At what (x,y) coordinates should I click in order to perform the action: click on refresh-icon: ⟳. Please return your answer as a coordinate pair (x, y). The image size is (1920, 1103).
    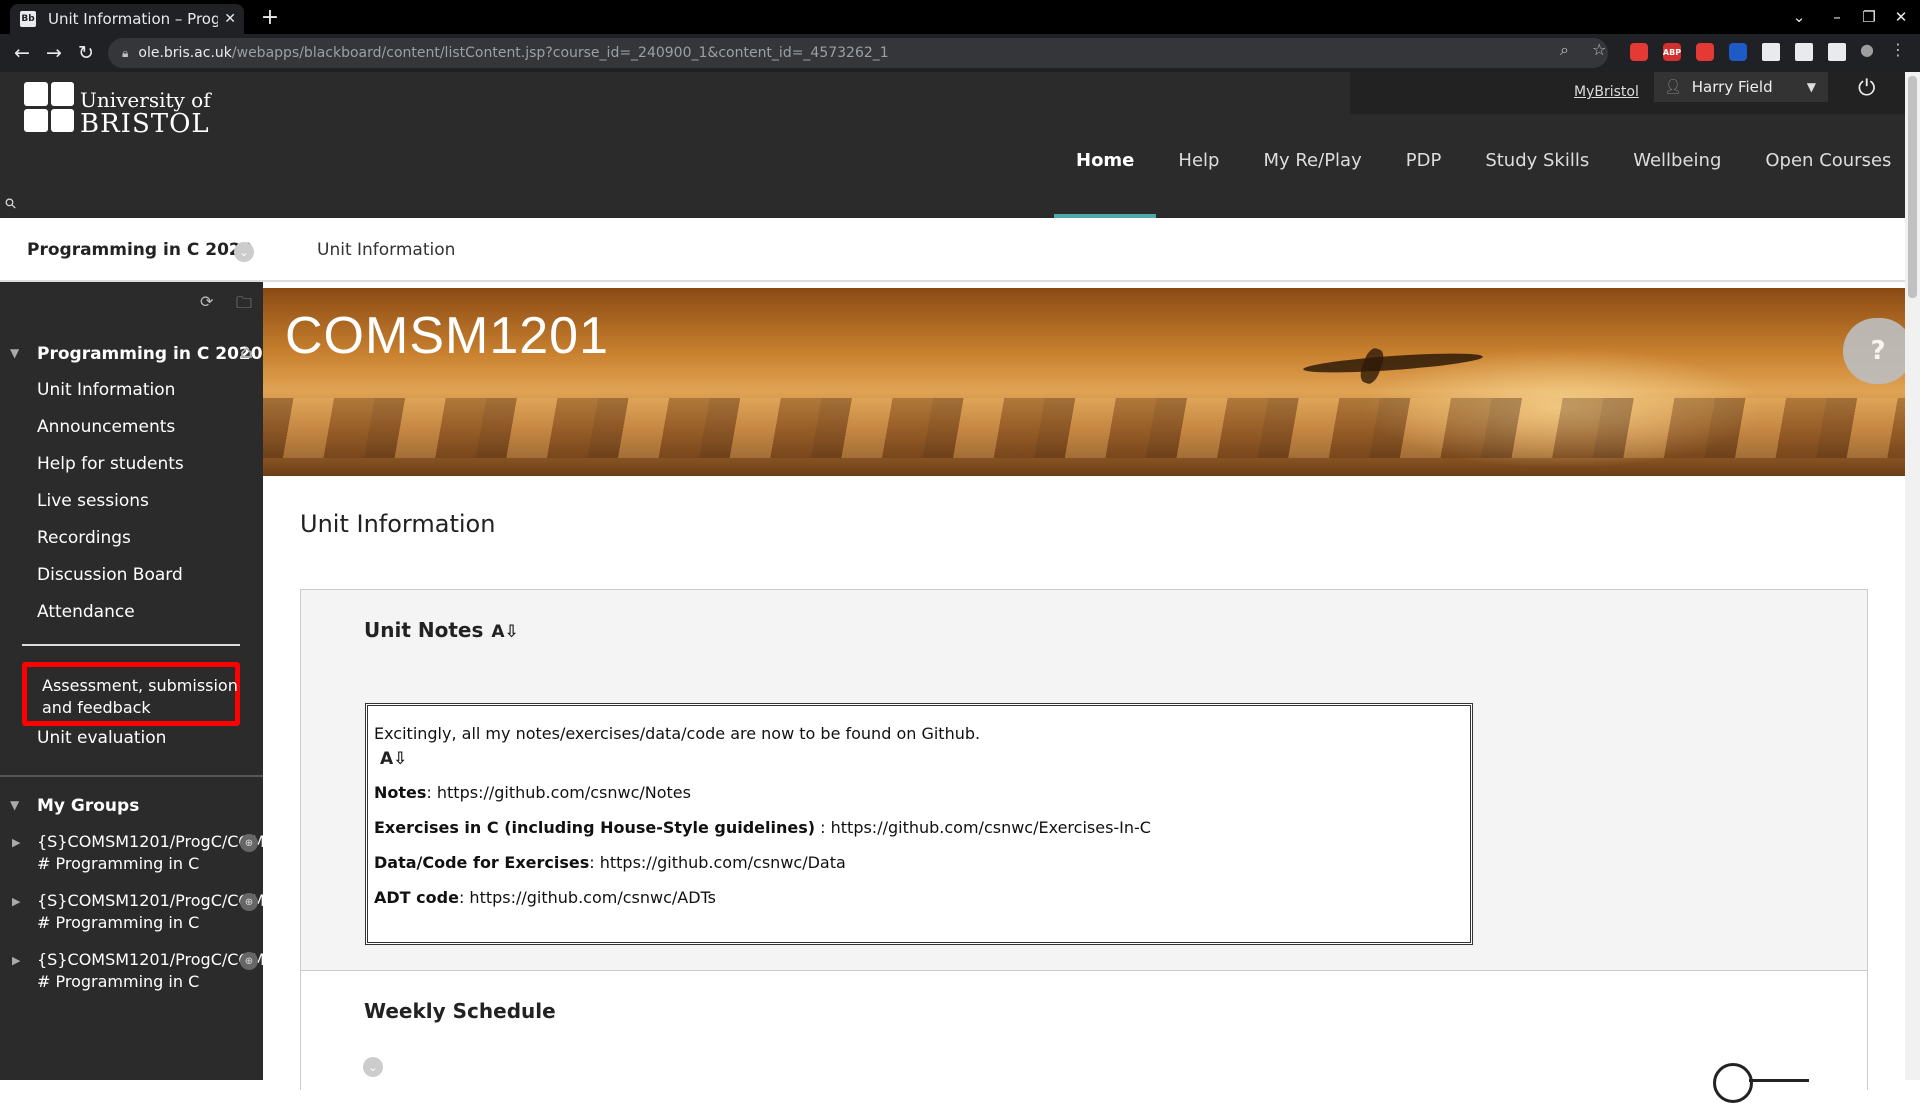
    Looking at the image, I should click on (206, 301).